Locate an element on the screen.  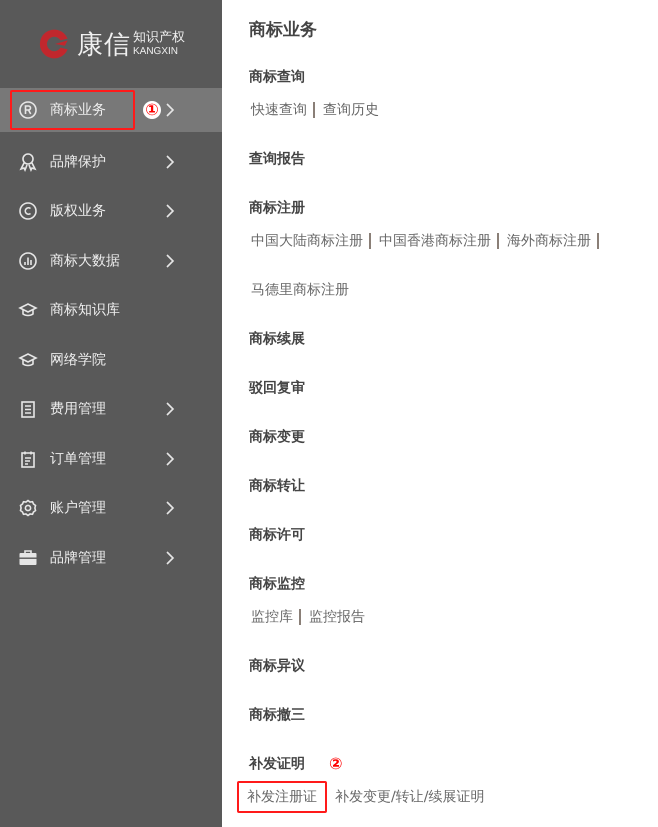
annotation-number: ② is located at coordinates (336, 763).